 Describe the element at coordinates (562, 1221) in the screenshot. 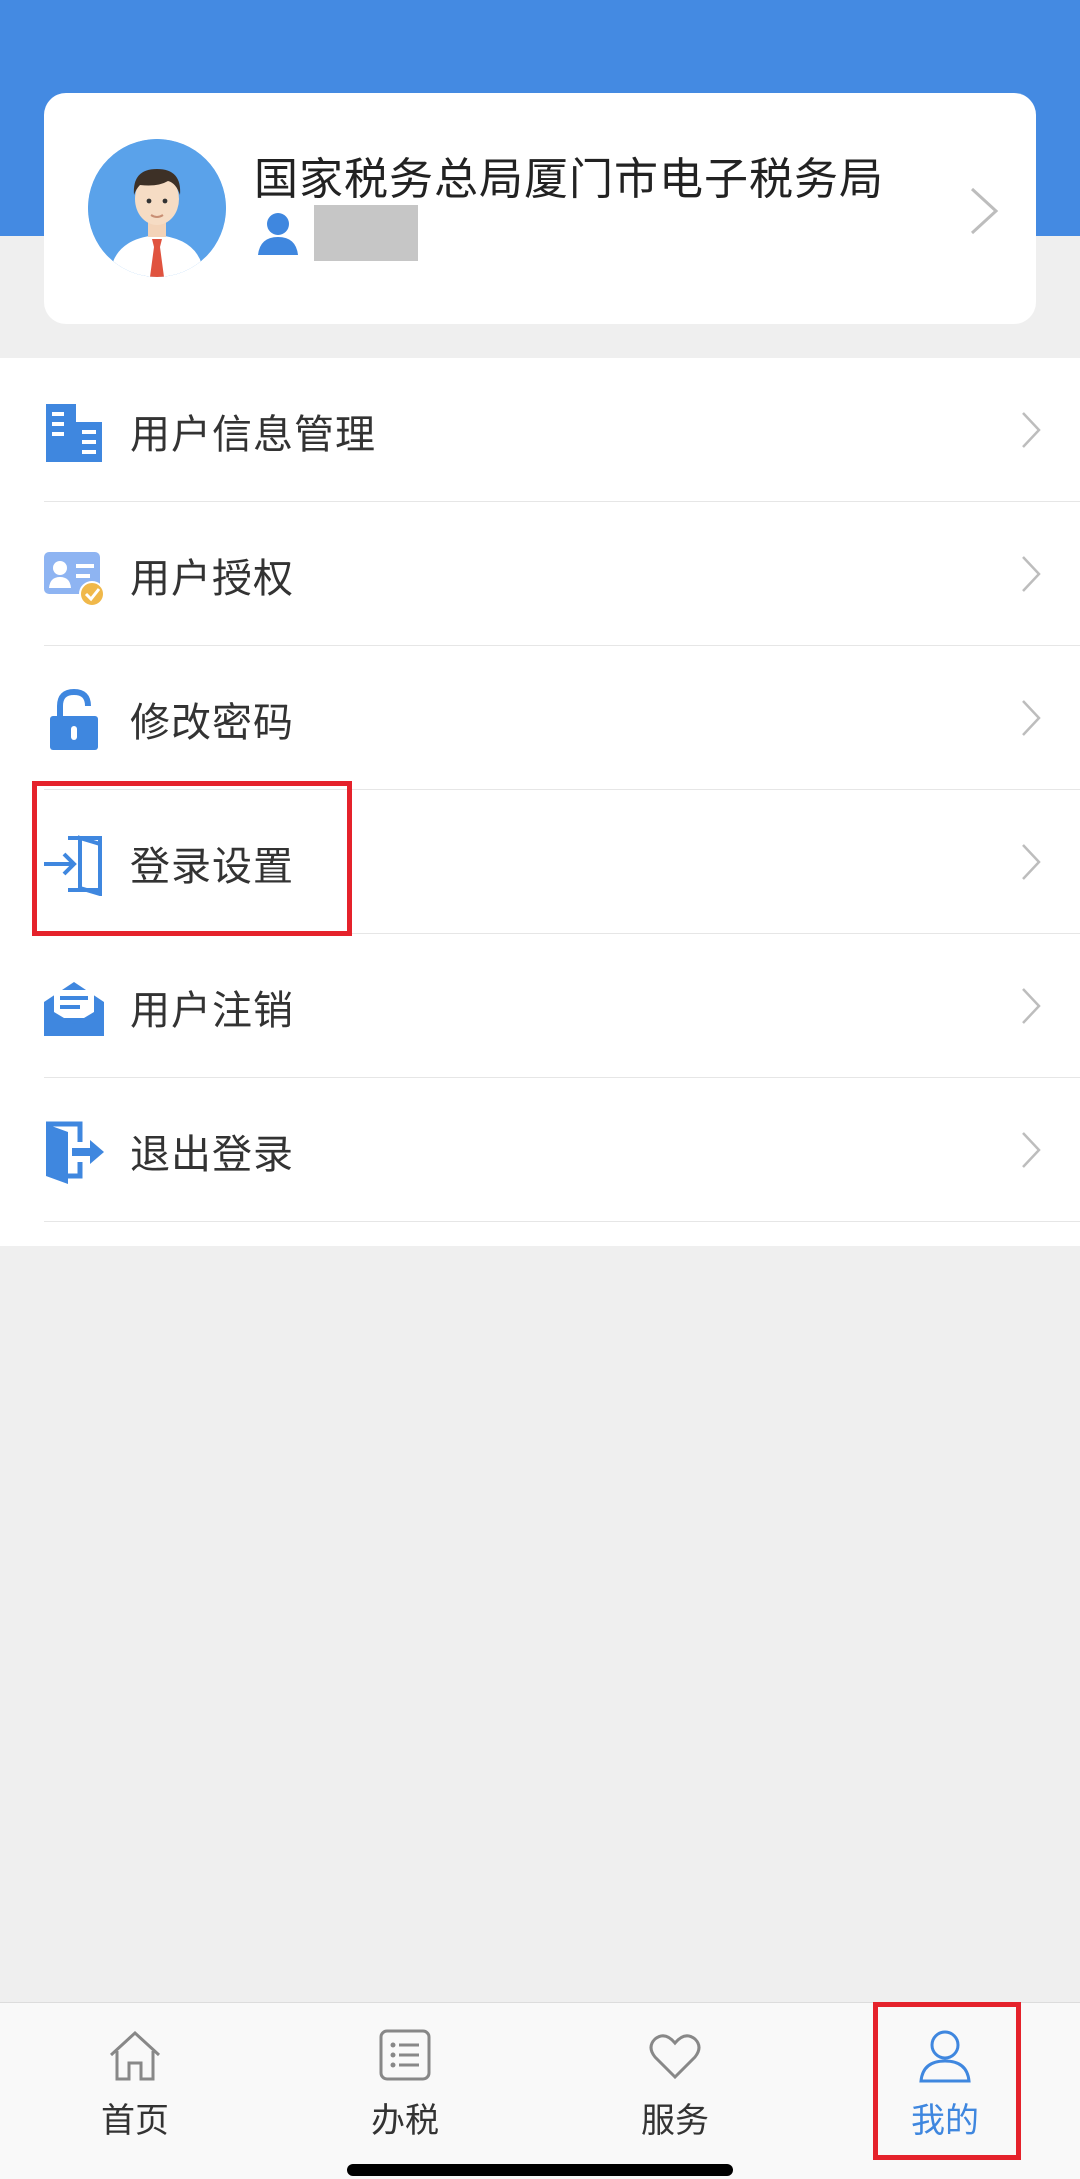

I see `divider` at that location.